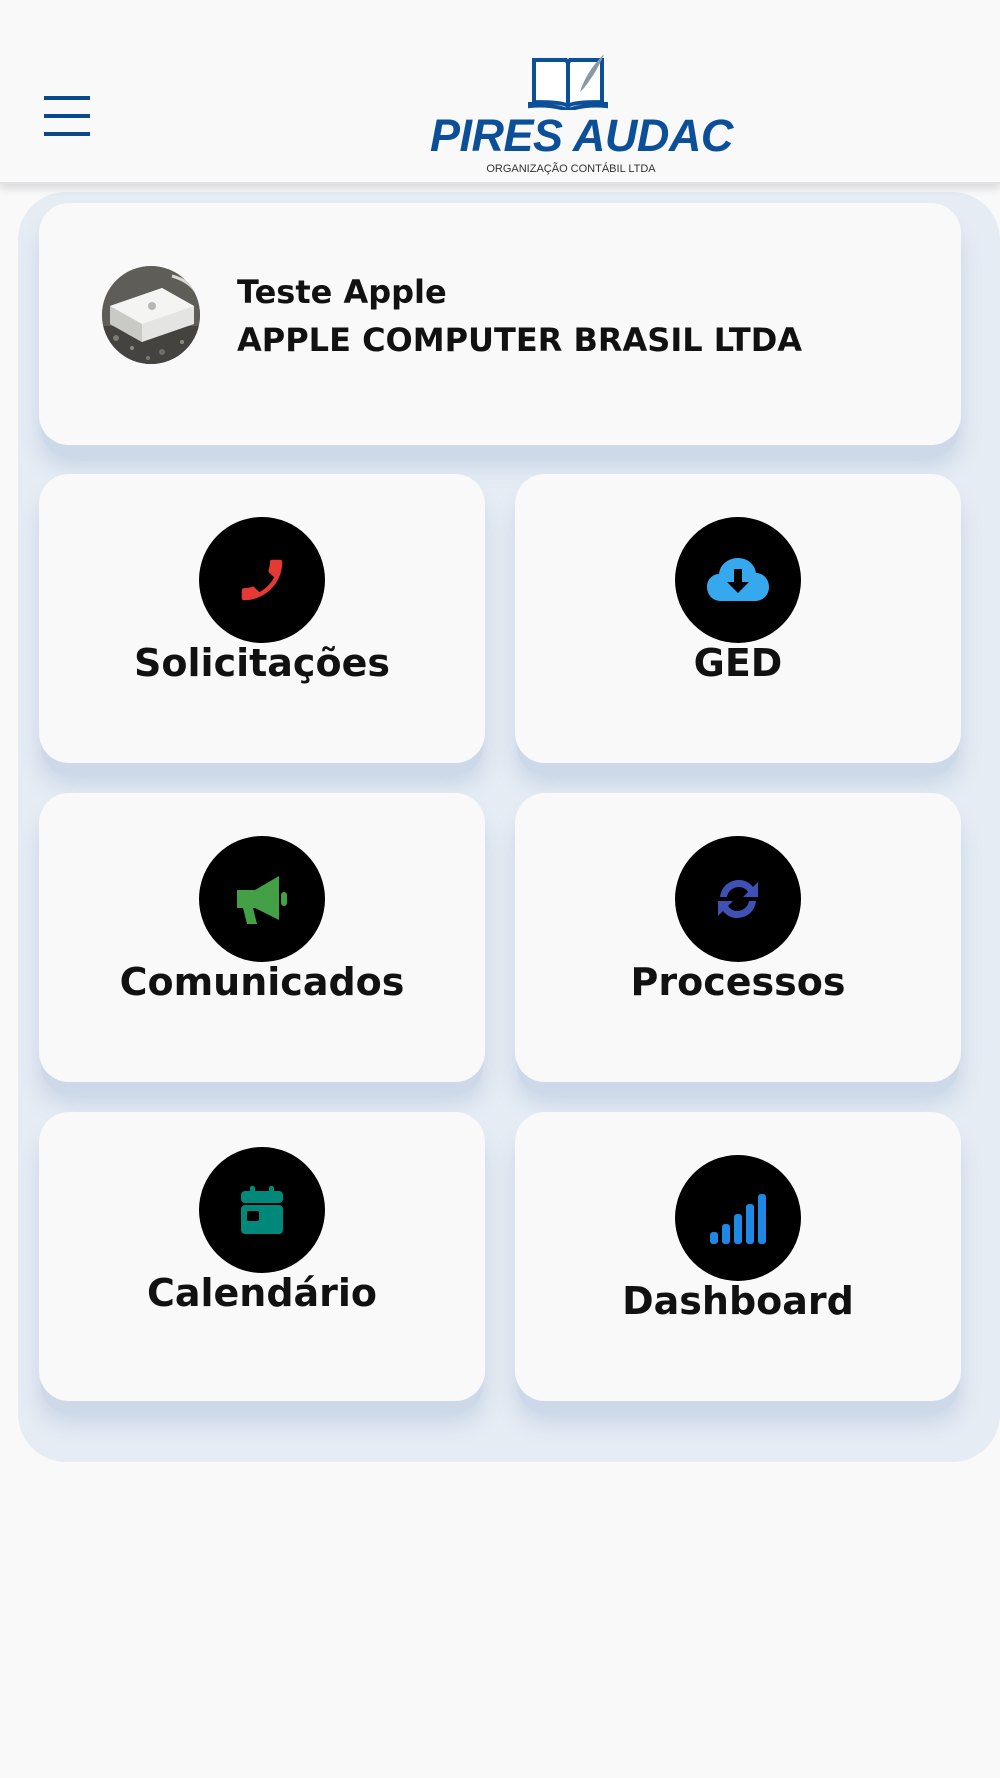 This screenshot has height=1778, width=1000. I want to click on tile-calendario: Calendário, so click(262, 1256).